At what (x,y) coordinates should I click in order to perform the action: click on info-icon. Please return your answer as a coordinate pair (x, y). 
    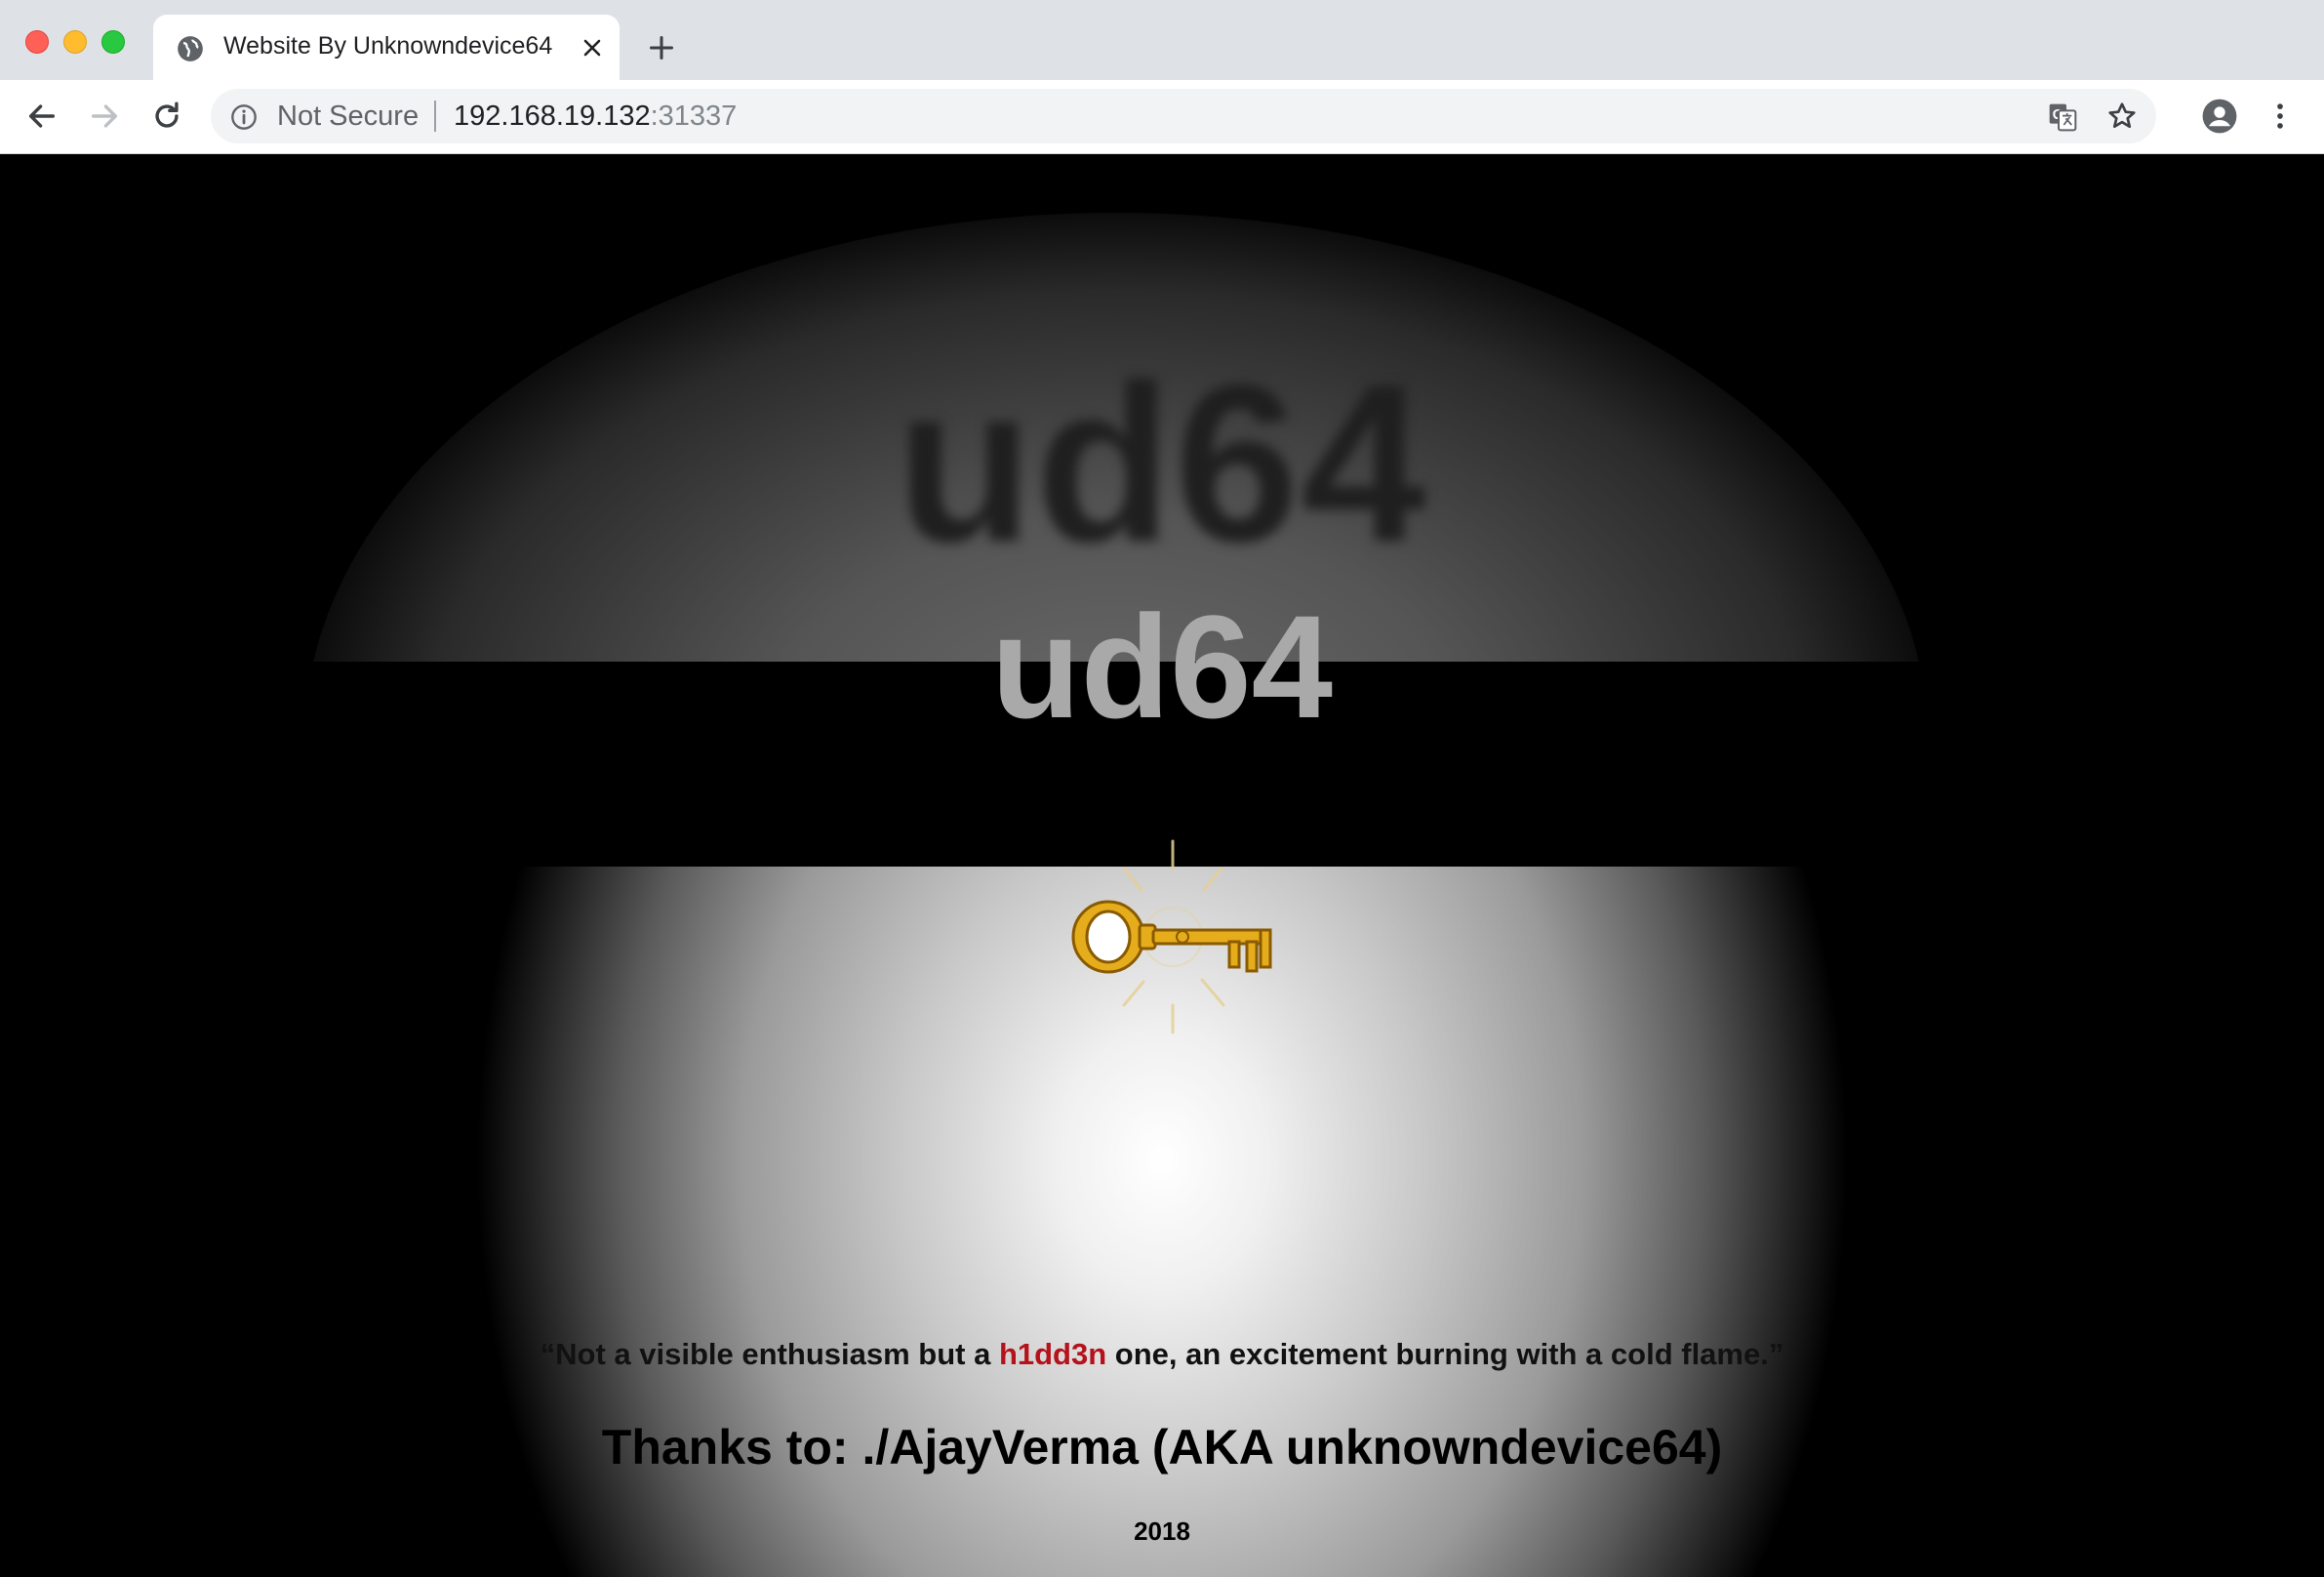
    Looking at the image, I should click on (244, 117).